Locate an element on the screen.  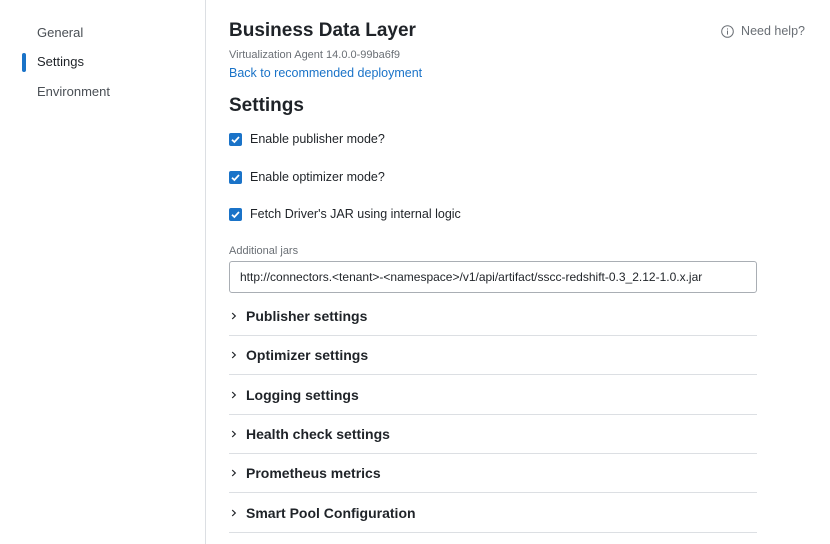
publisher-mode-checkbox is located at coordinates (235, 139).